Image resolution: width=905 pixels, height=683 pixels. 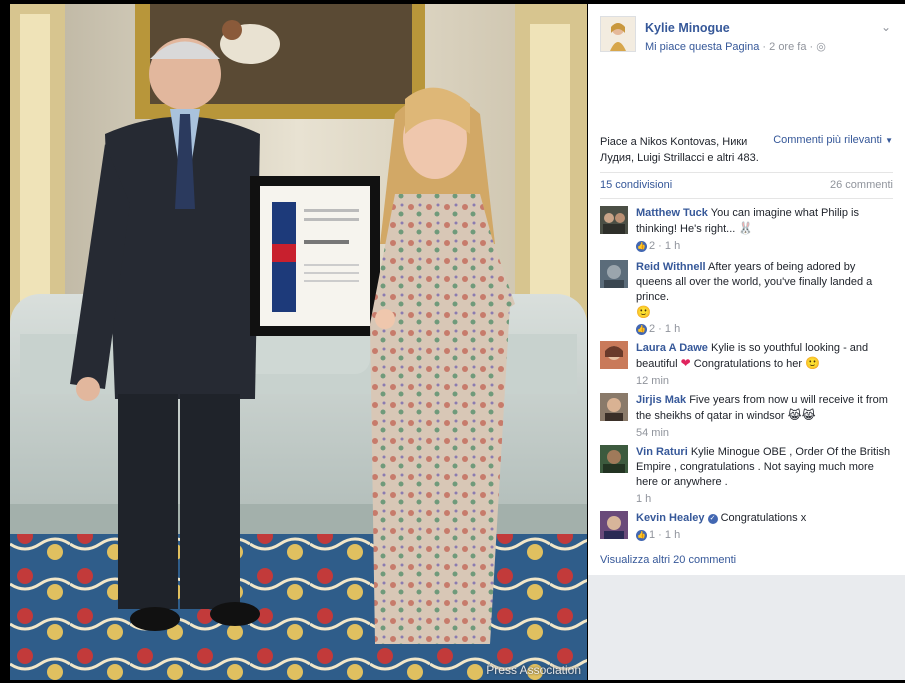 I want to click on chevron-down-icon: ⌄, so click(x=886, y=27).